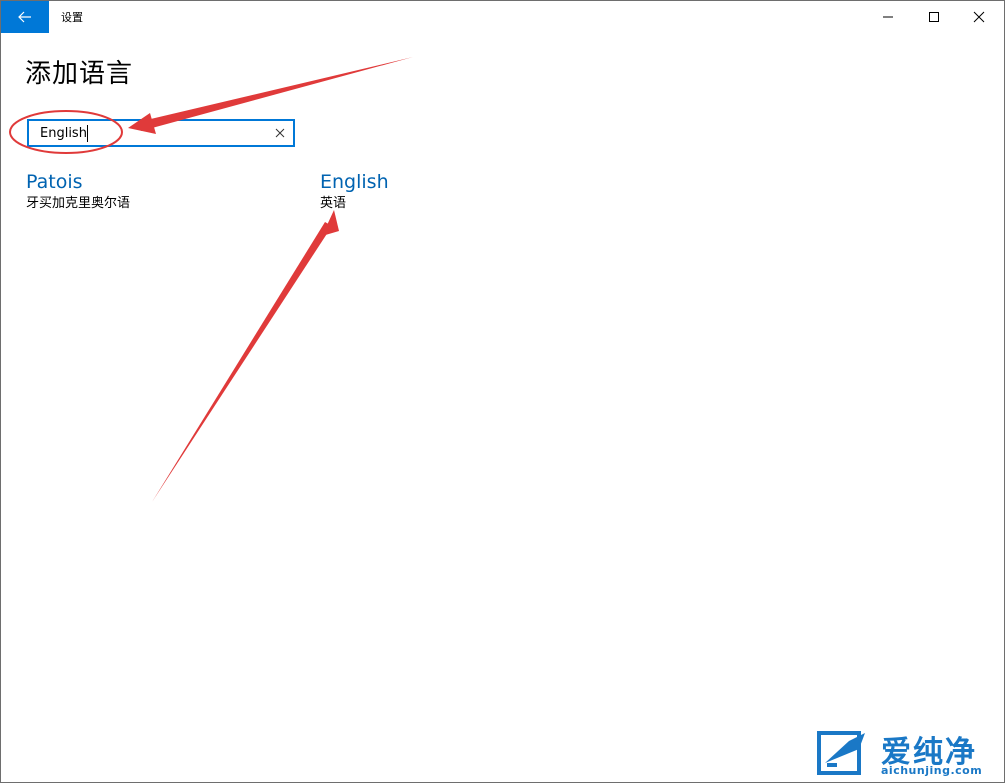 This screenshot has width=1005, height=783. I want to click on page-title: 添加语言, so click(79, 74).